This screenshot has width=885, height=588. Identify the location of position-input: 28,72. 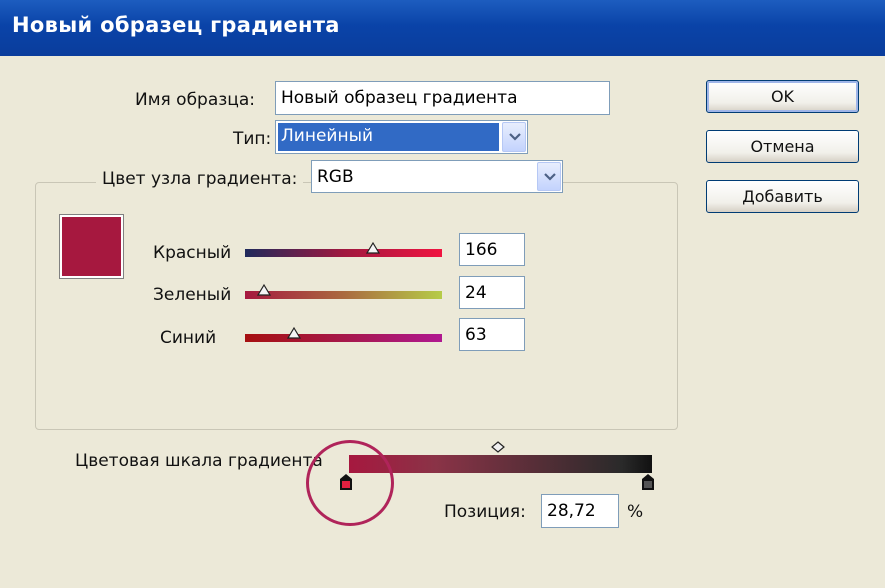
(580, 511).